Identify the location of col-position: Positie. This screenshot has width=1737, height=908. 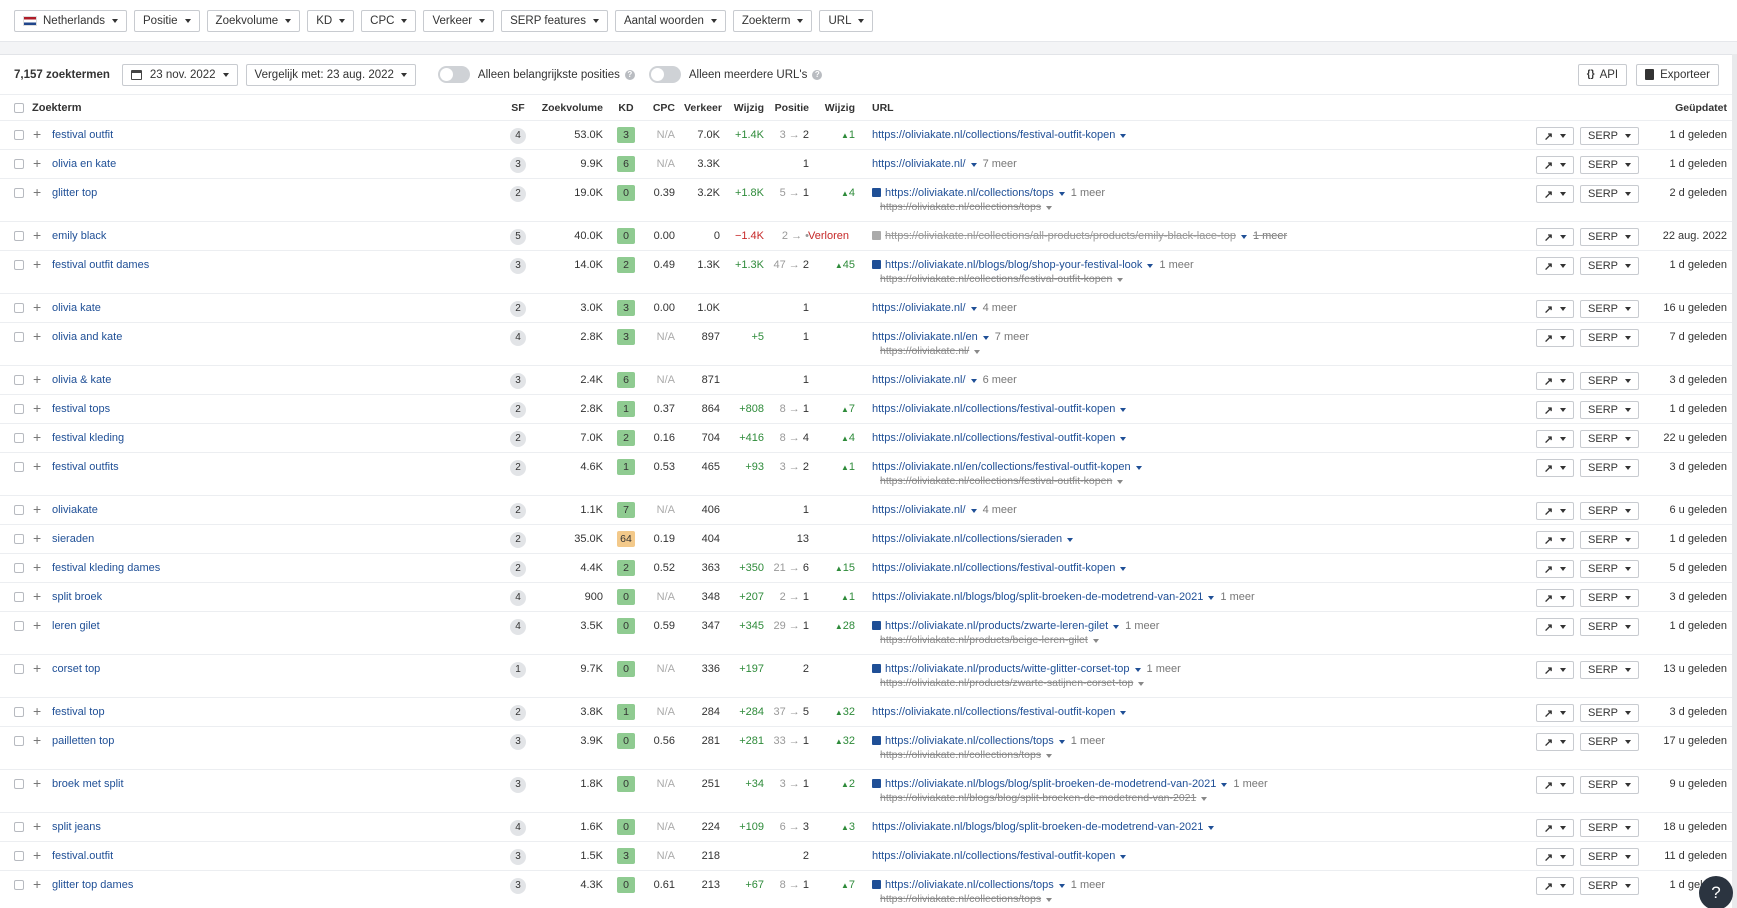
(790, 108).